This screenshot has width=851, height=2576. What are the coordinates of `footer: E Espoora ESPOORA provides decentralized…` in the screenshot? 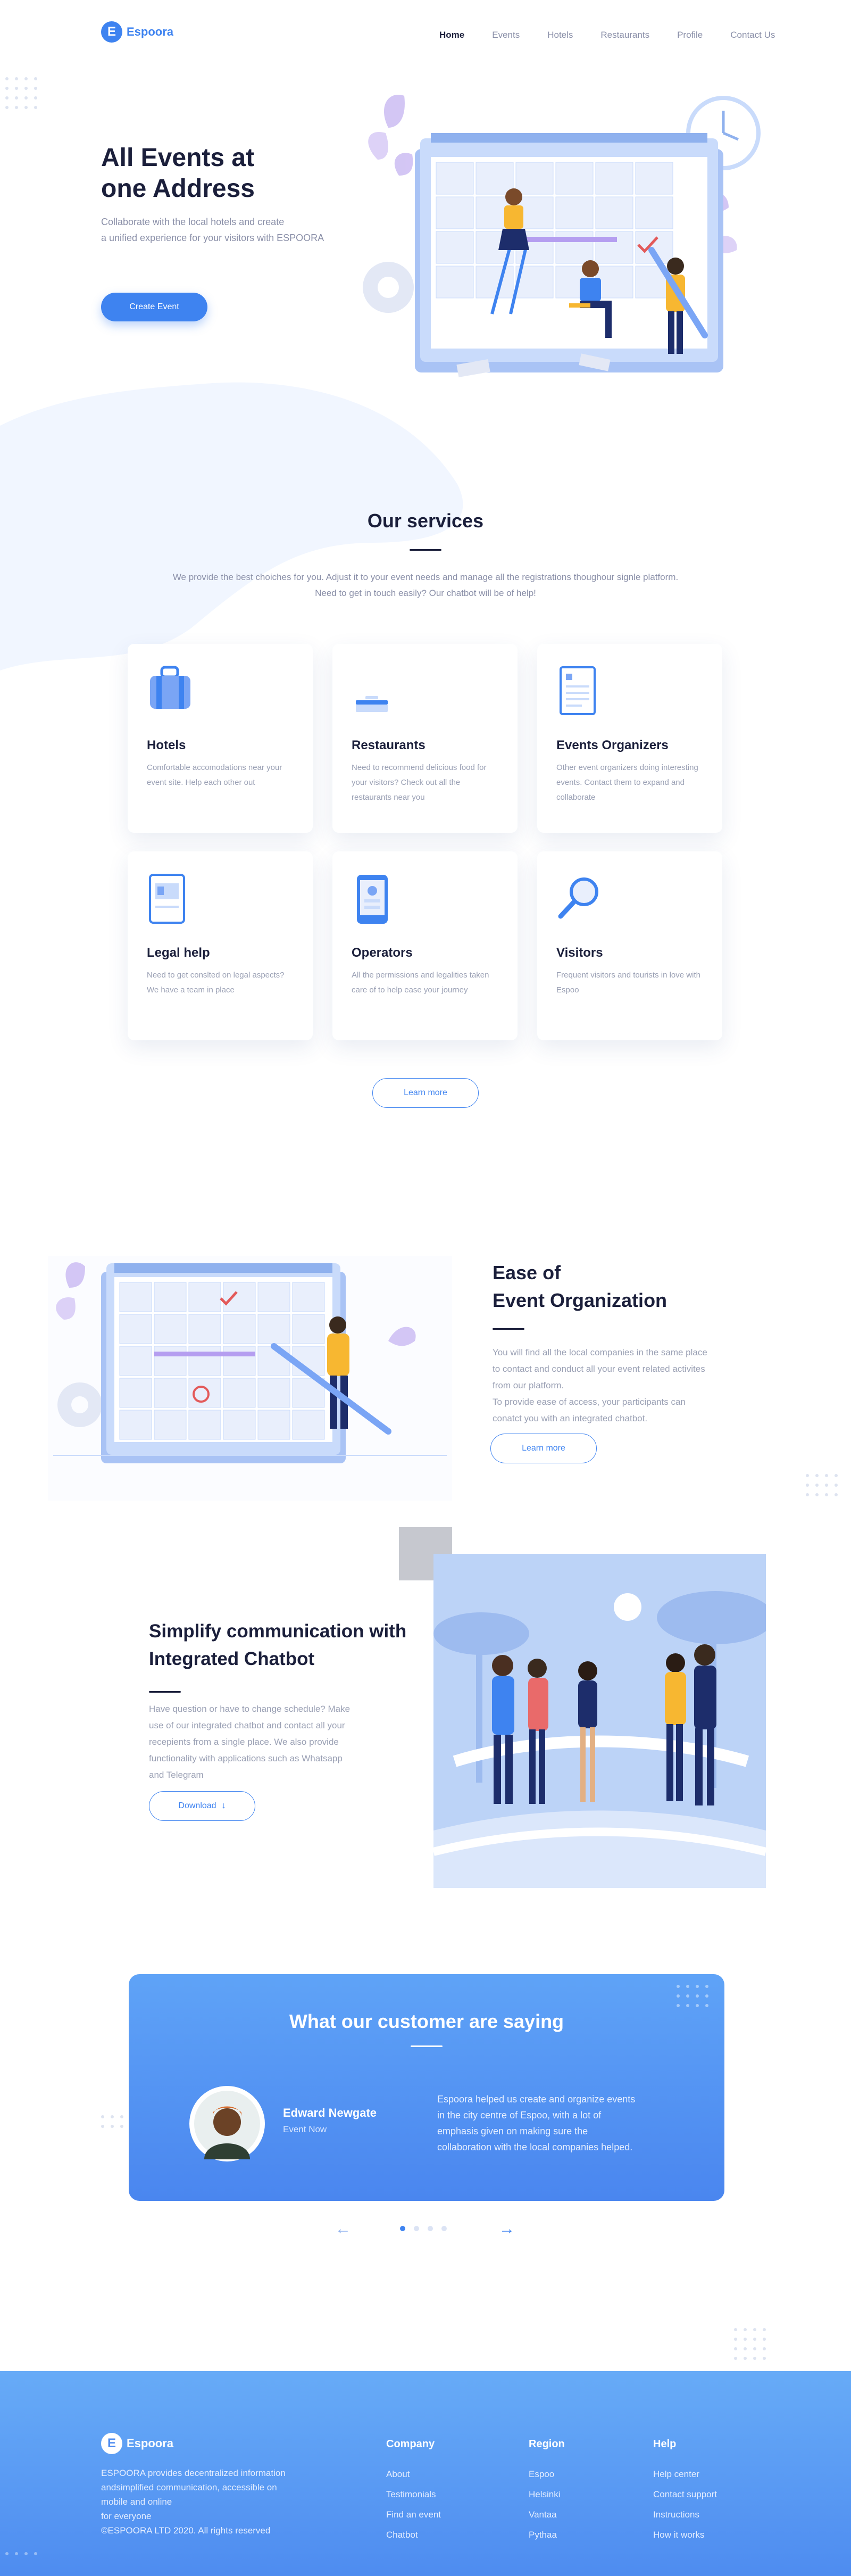 It's located at (425, 2473).